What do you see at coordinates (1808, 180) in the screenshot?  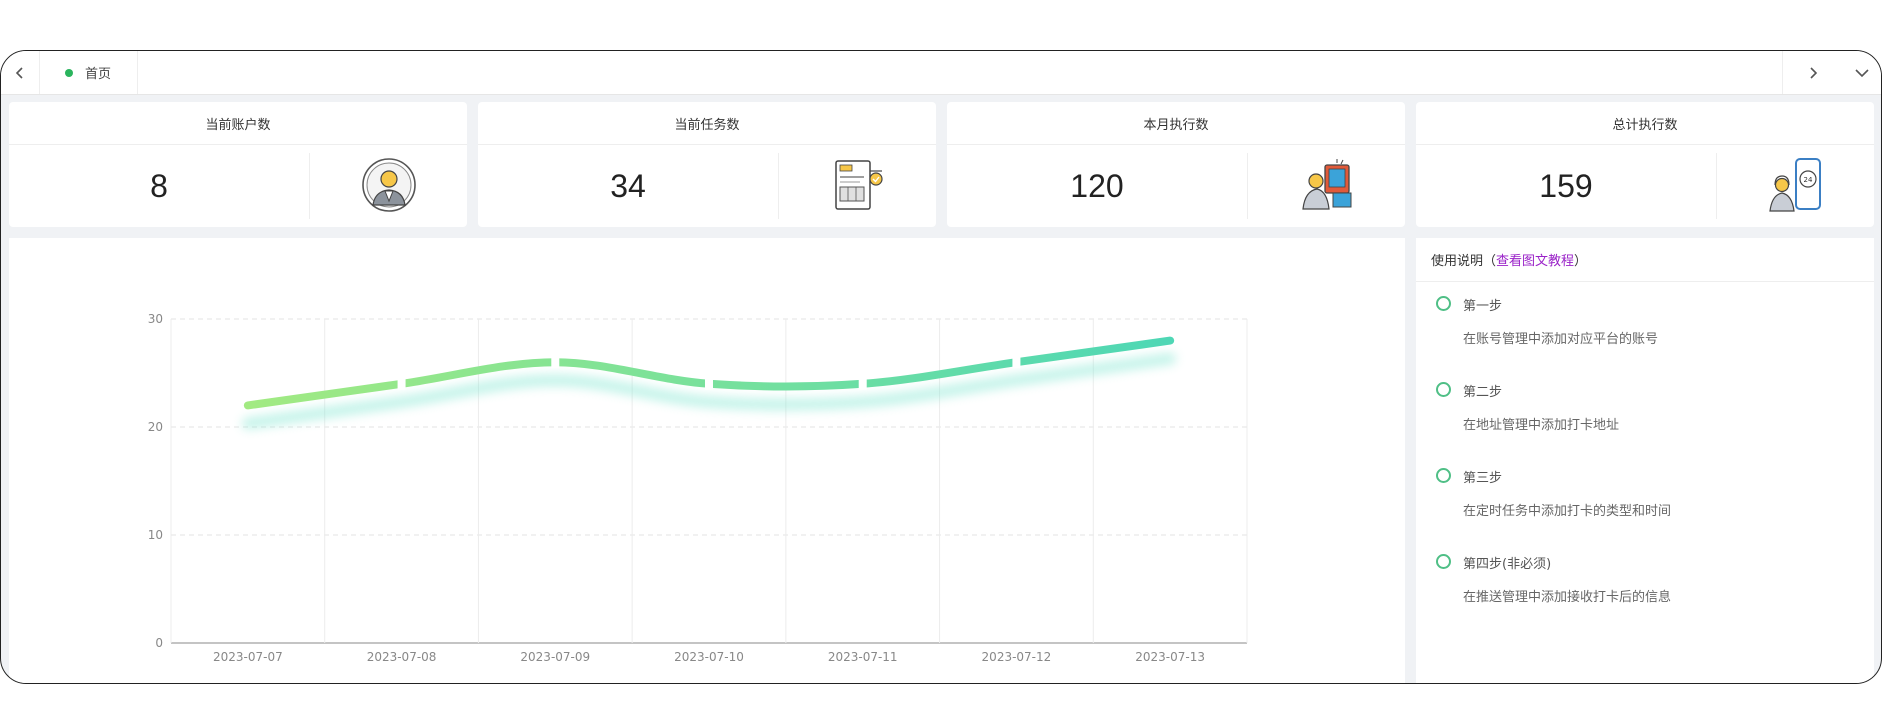 I see `svg-text: 24` at bounding box center [1808, 180].